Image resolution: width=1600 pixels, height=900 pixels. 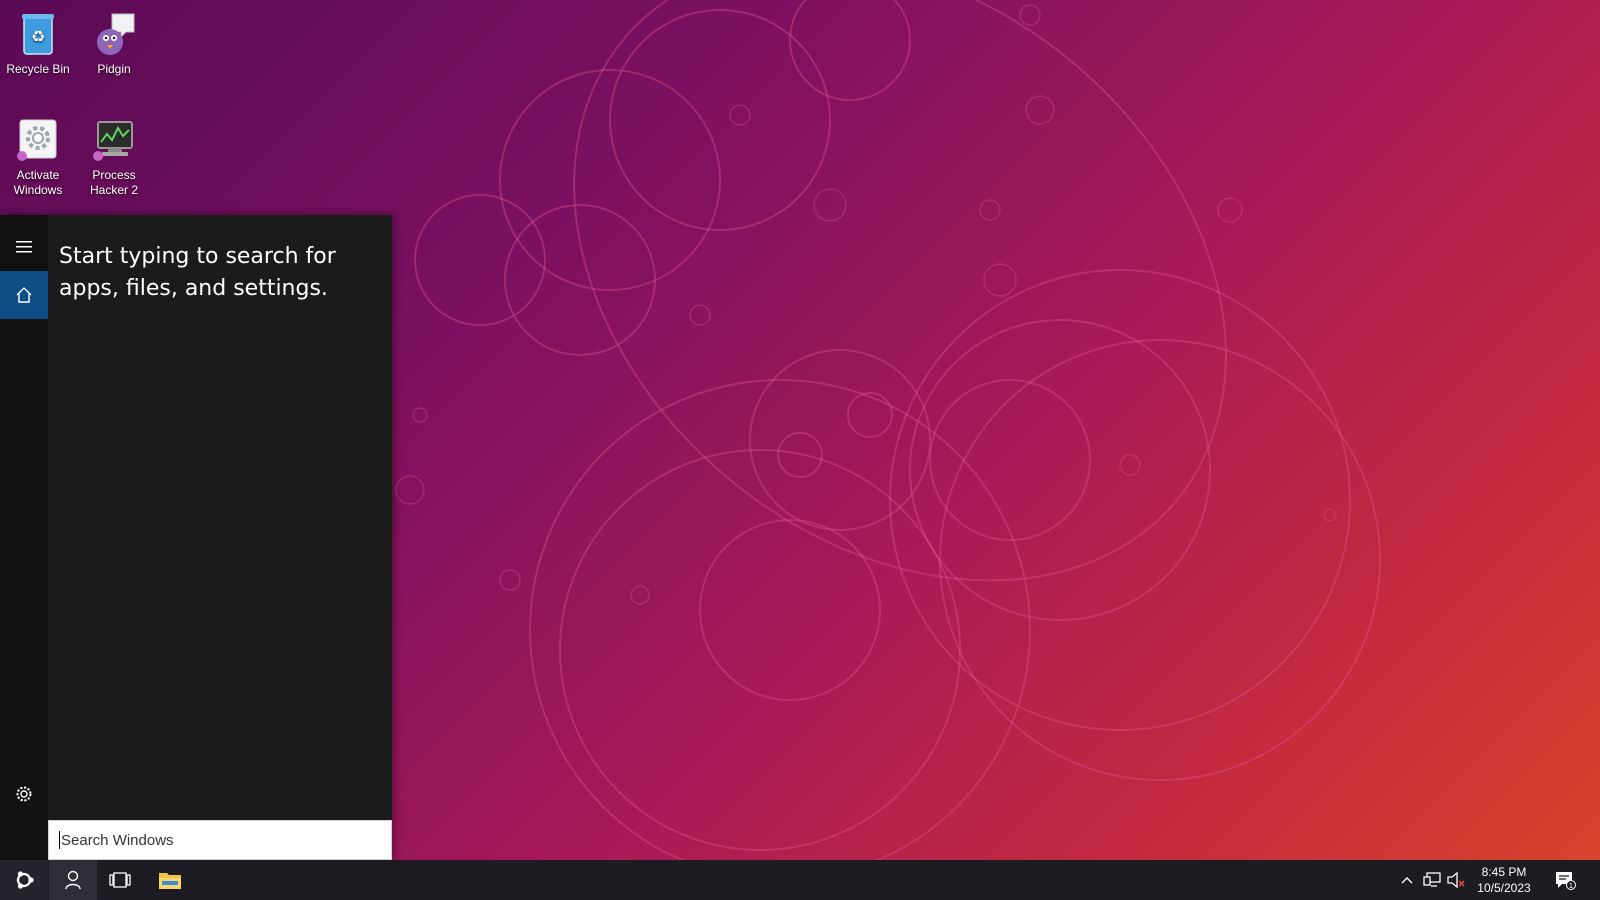 I want to click on desktop-icon-activate-windows: Activate Windows, so click(x=38, y=154).